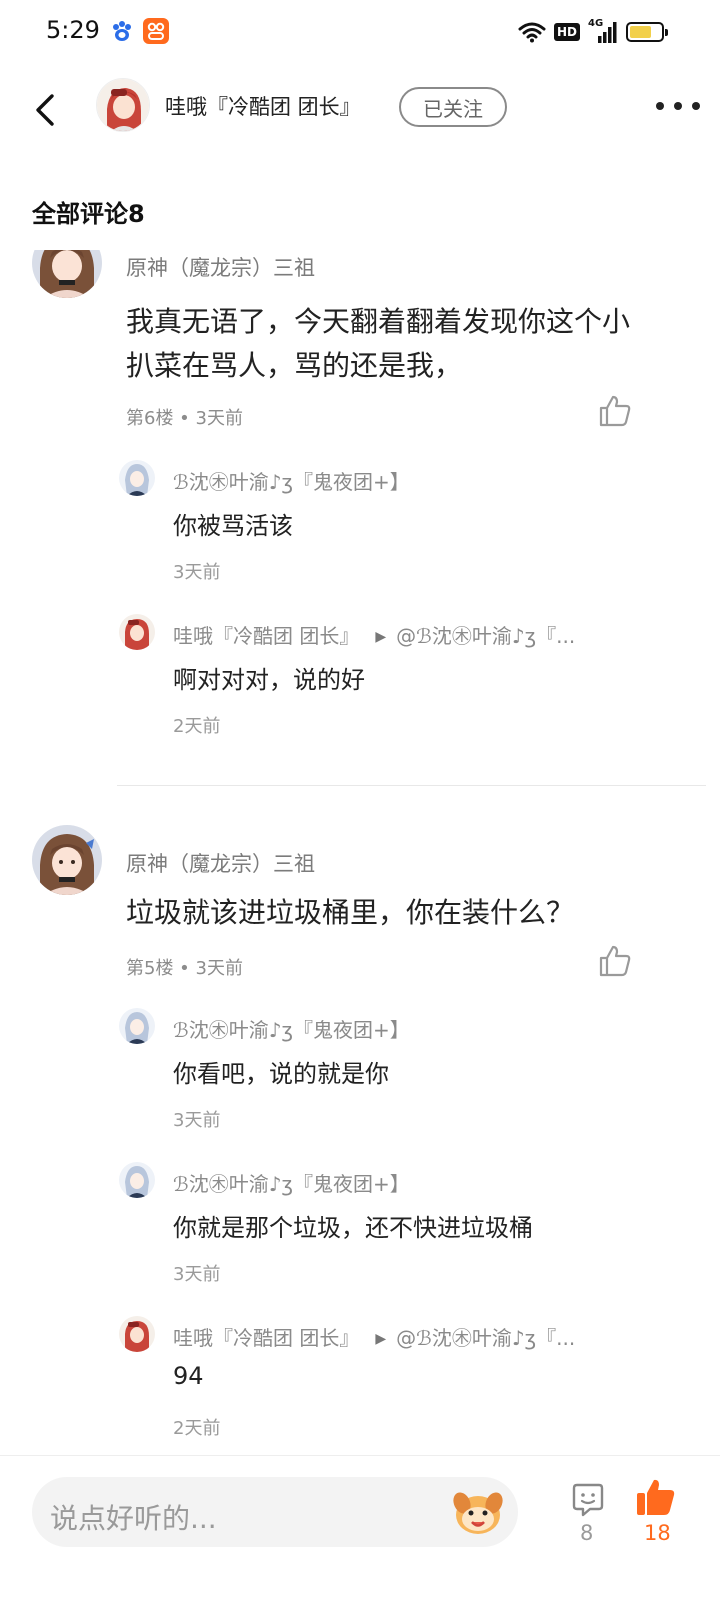 The height and width of the screenshot is (1600, 720). I want to click on status-bar: 5:29 HD 4G, so click(360, 32).